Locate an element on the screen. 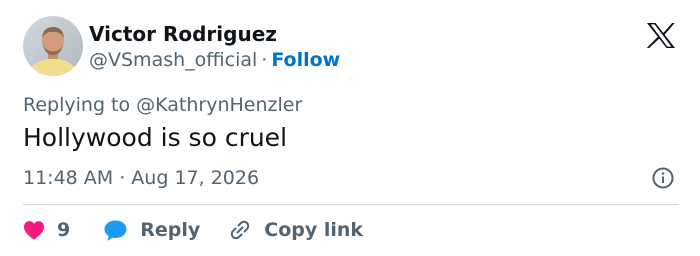 The image size is (700, 256). author-handle-row: @VSmash_official · Follow is located at coordinates (214, 60).